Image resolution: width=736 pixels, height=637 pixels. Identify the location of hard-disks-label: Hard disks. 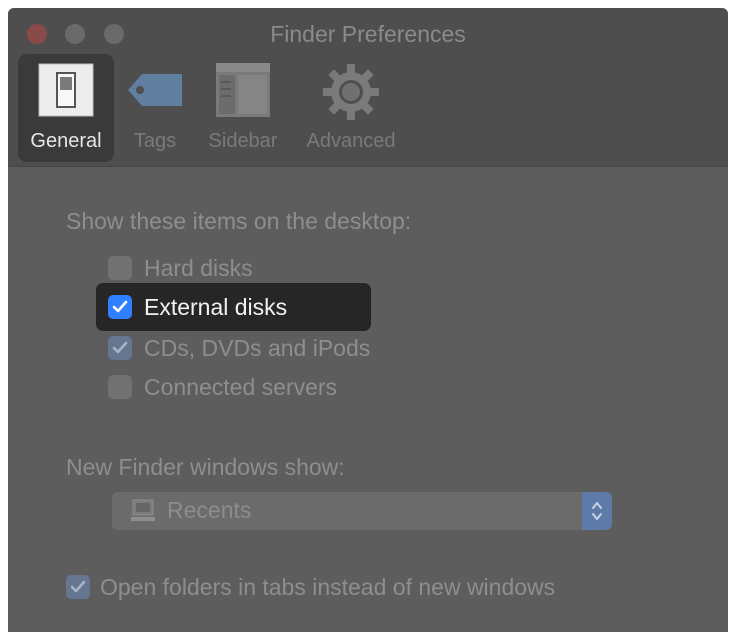
(198, 267).